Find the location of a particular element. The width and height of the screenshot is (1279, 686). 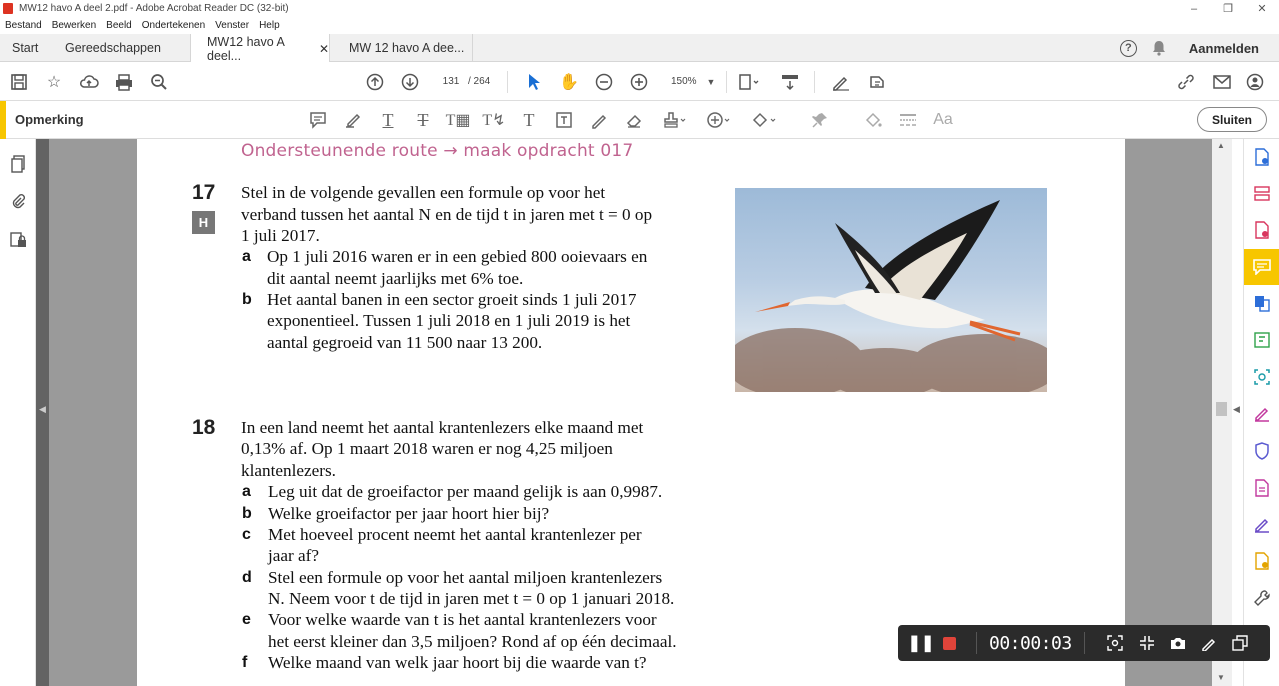

page-margin-left is located at coordinates (93, 412).